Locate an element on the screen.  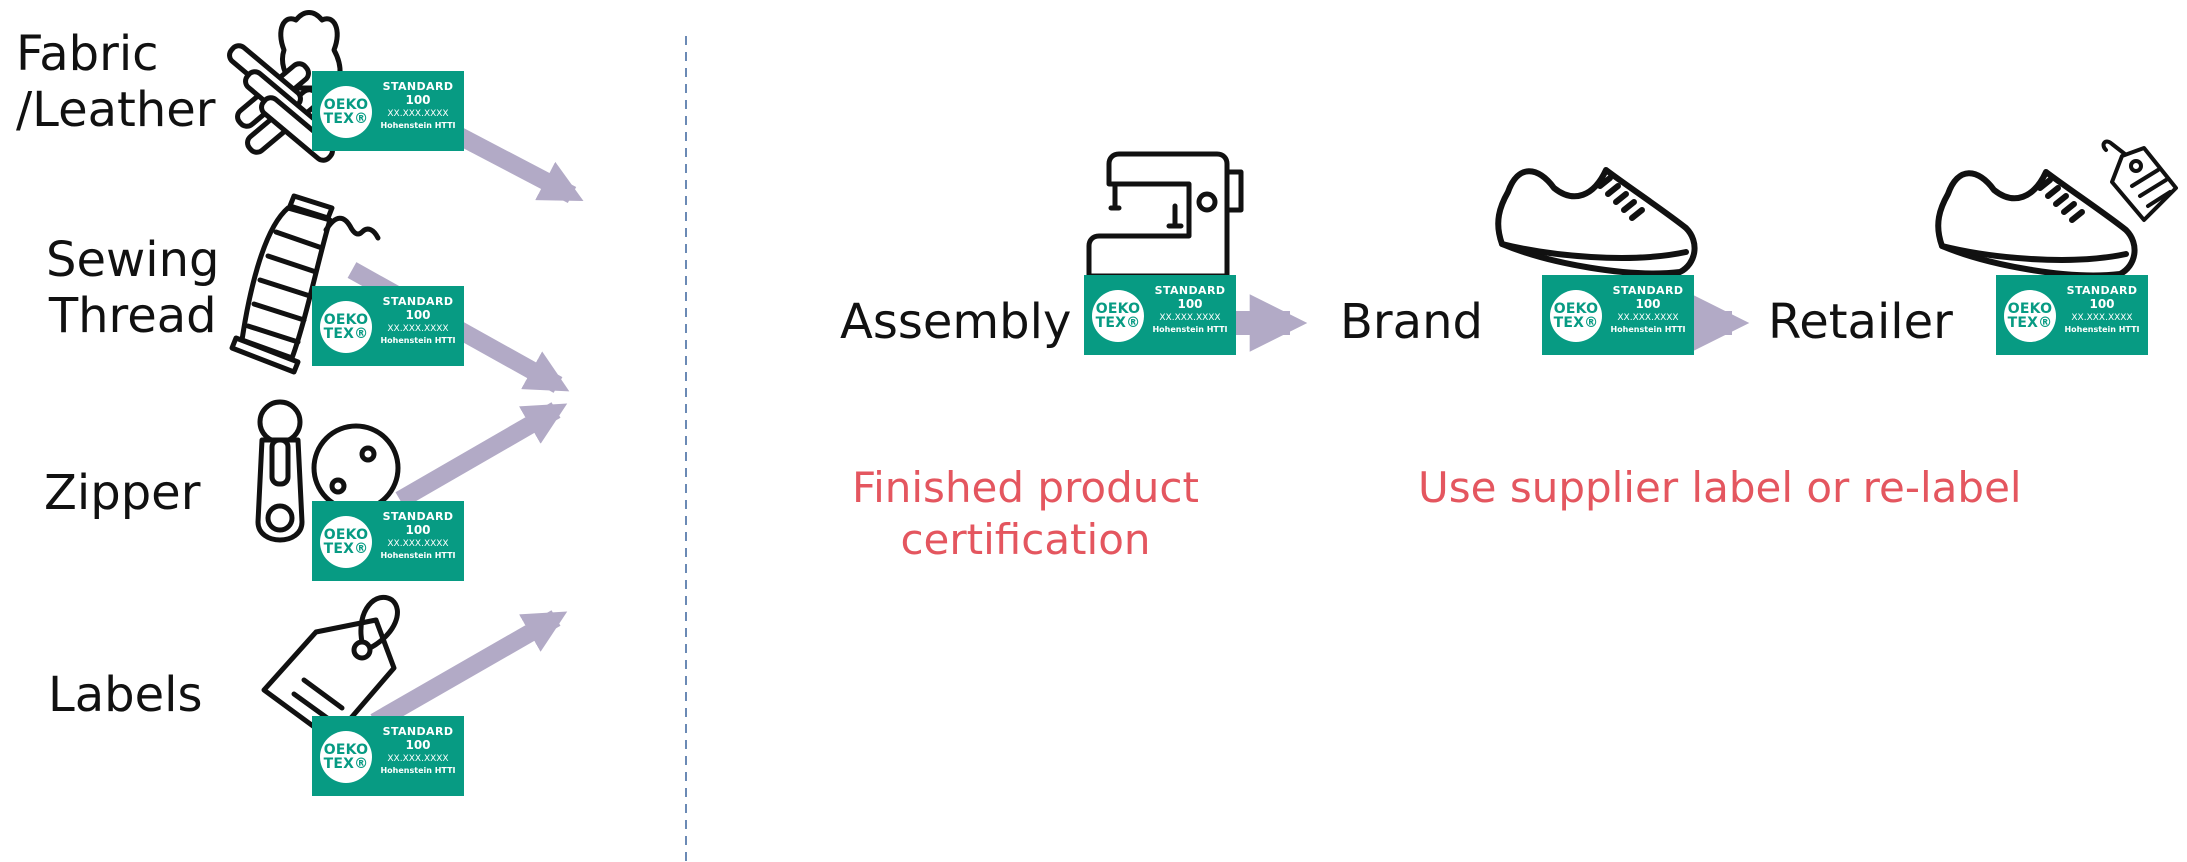
sewing-machine-icon is located at coordinates (1167, 216).